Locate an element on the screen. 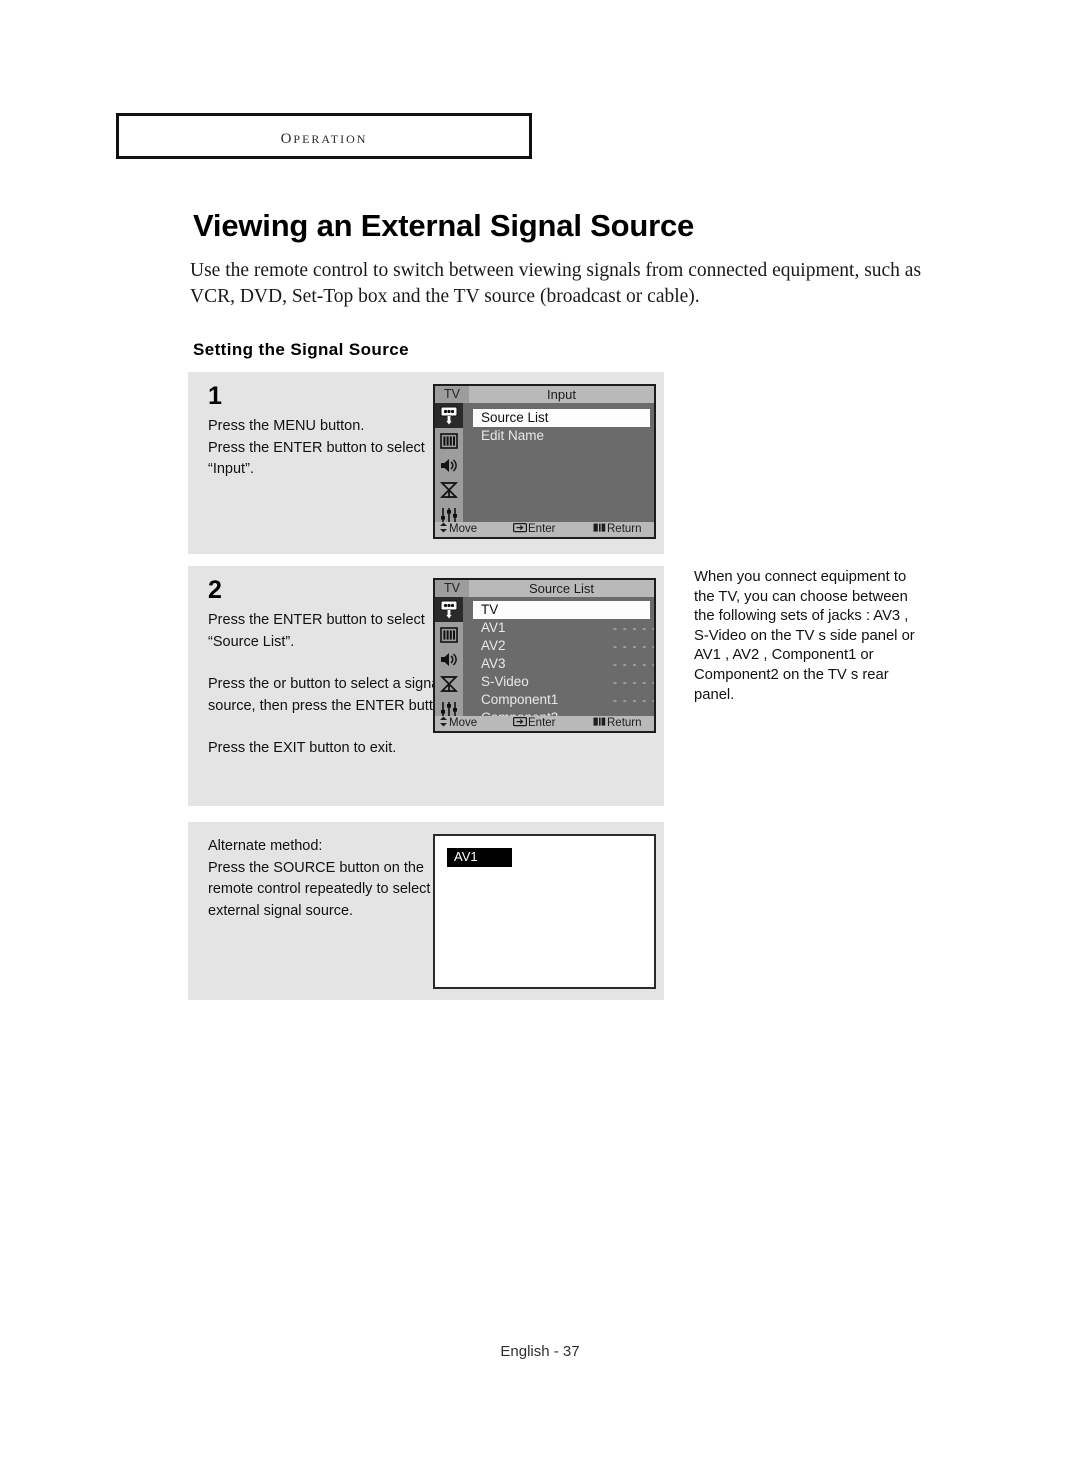 This screenshot has width=1080, height=1474. av-preview-tag: AV1 is located at coordinates (479, 857).